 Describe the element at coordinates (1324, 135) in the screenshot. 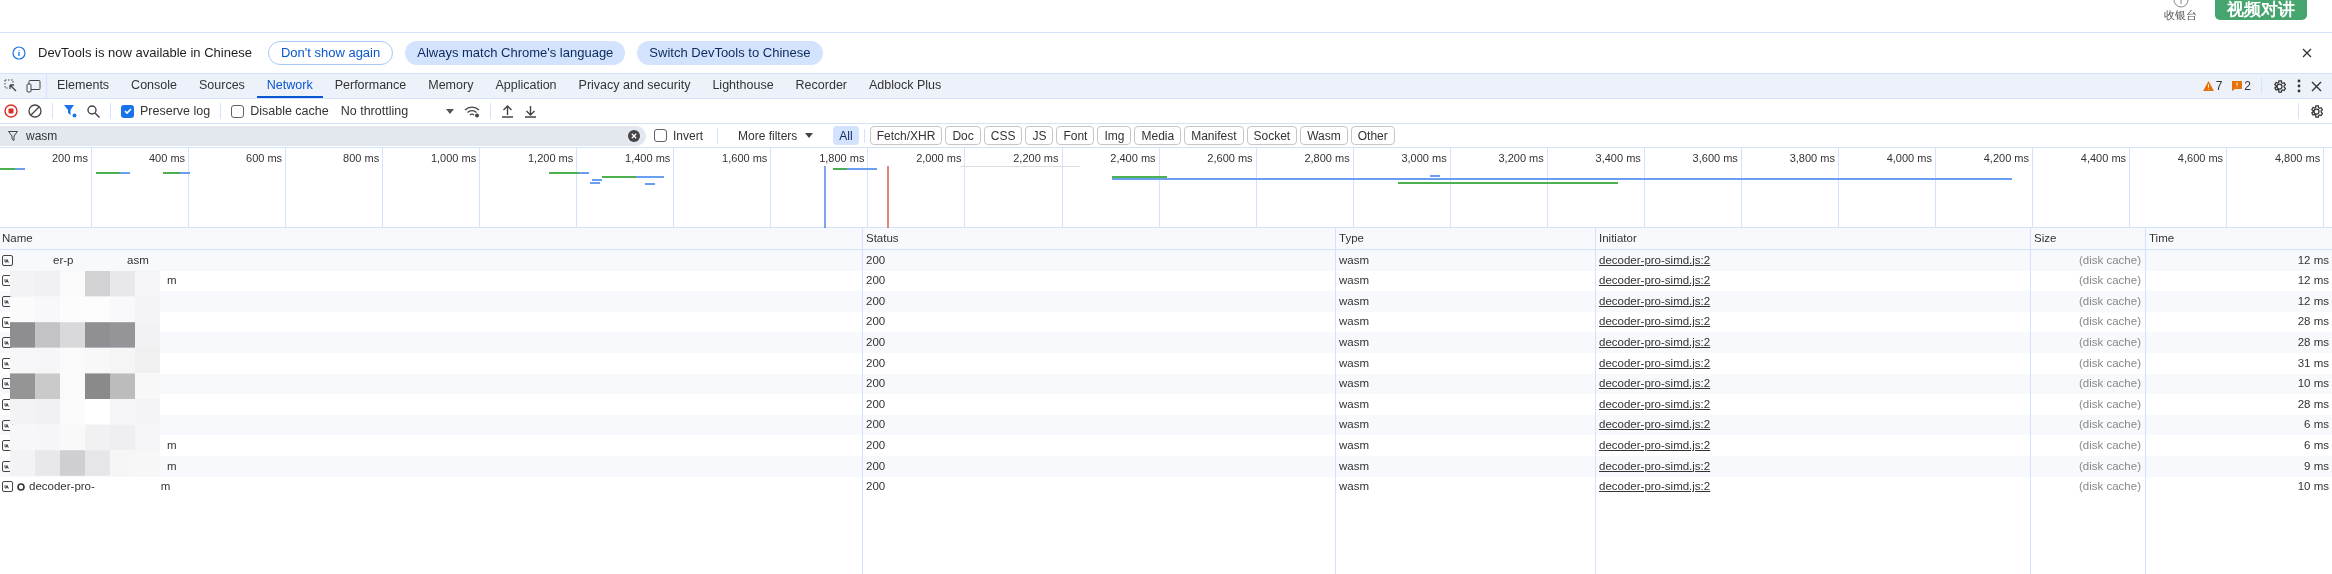

I see `type-filter-chip: Wasm` at that location.